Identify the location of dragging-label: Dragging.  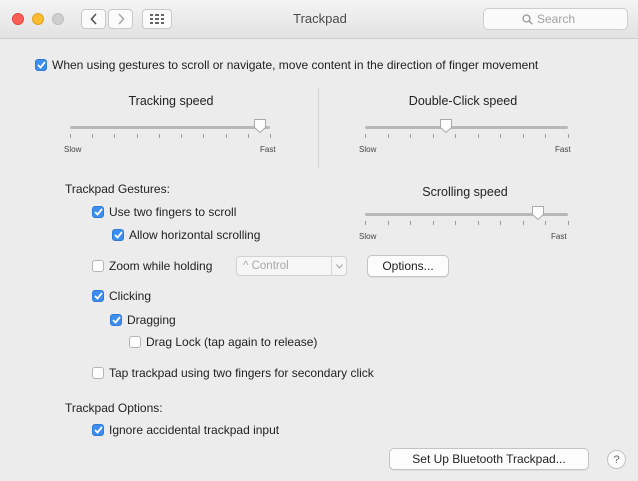
(151, 320).